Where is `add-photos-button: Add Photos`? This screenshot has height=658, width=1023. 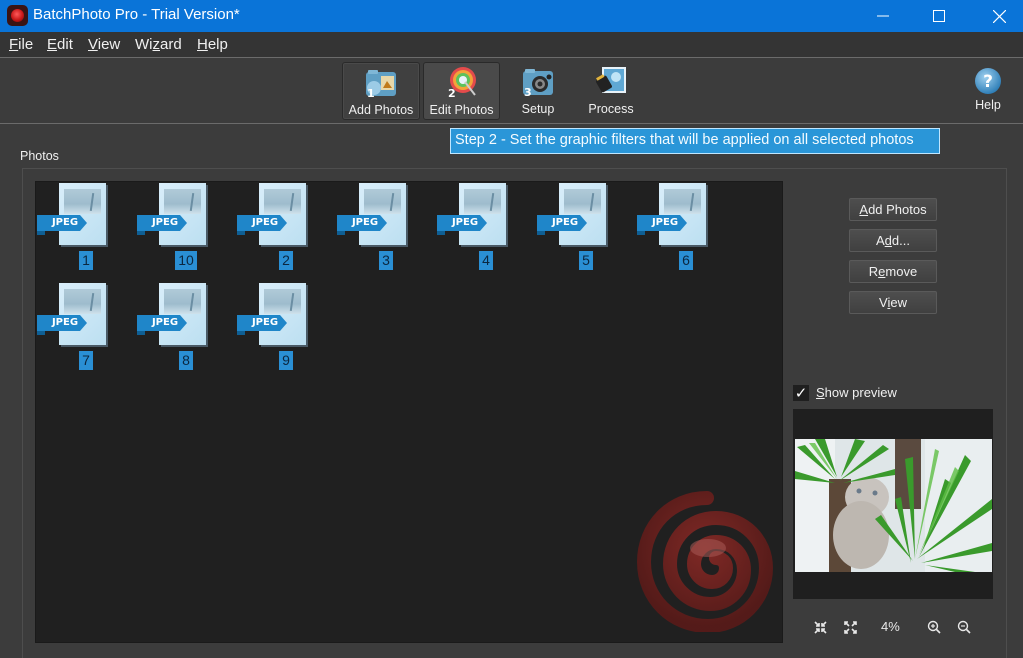 add-photos-button: Add Photos is located at coordinates (893, 209).